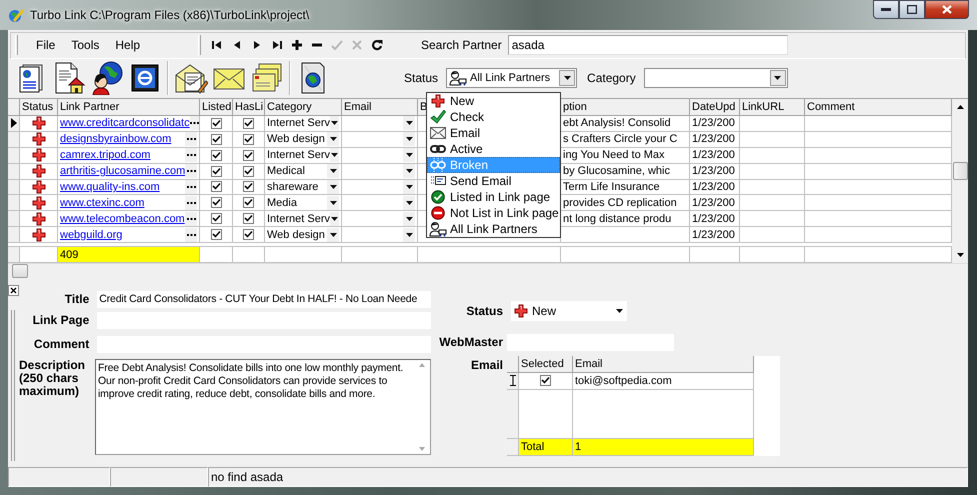 This screenshot has width=977, height=495. Describe the element at coordinates (886, 9) in the screenshot. I see `minimize-button` at that location.